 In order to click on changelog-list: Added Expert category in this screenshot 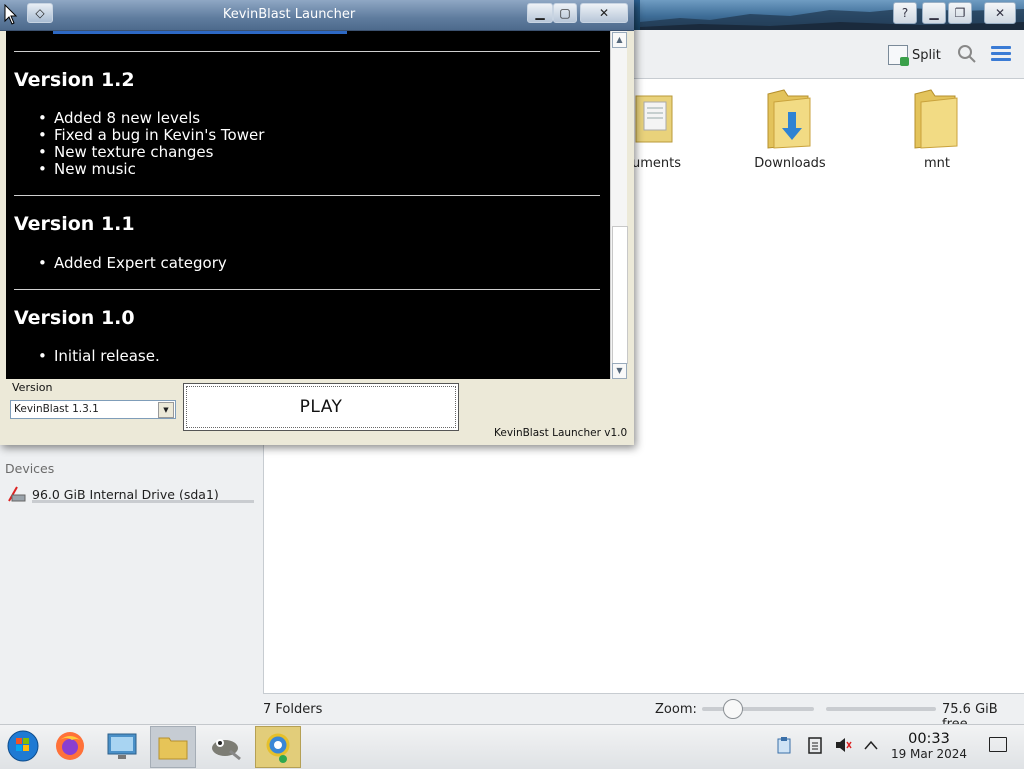, I will do `click(131, 264)`.